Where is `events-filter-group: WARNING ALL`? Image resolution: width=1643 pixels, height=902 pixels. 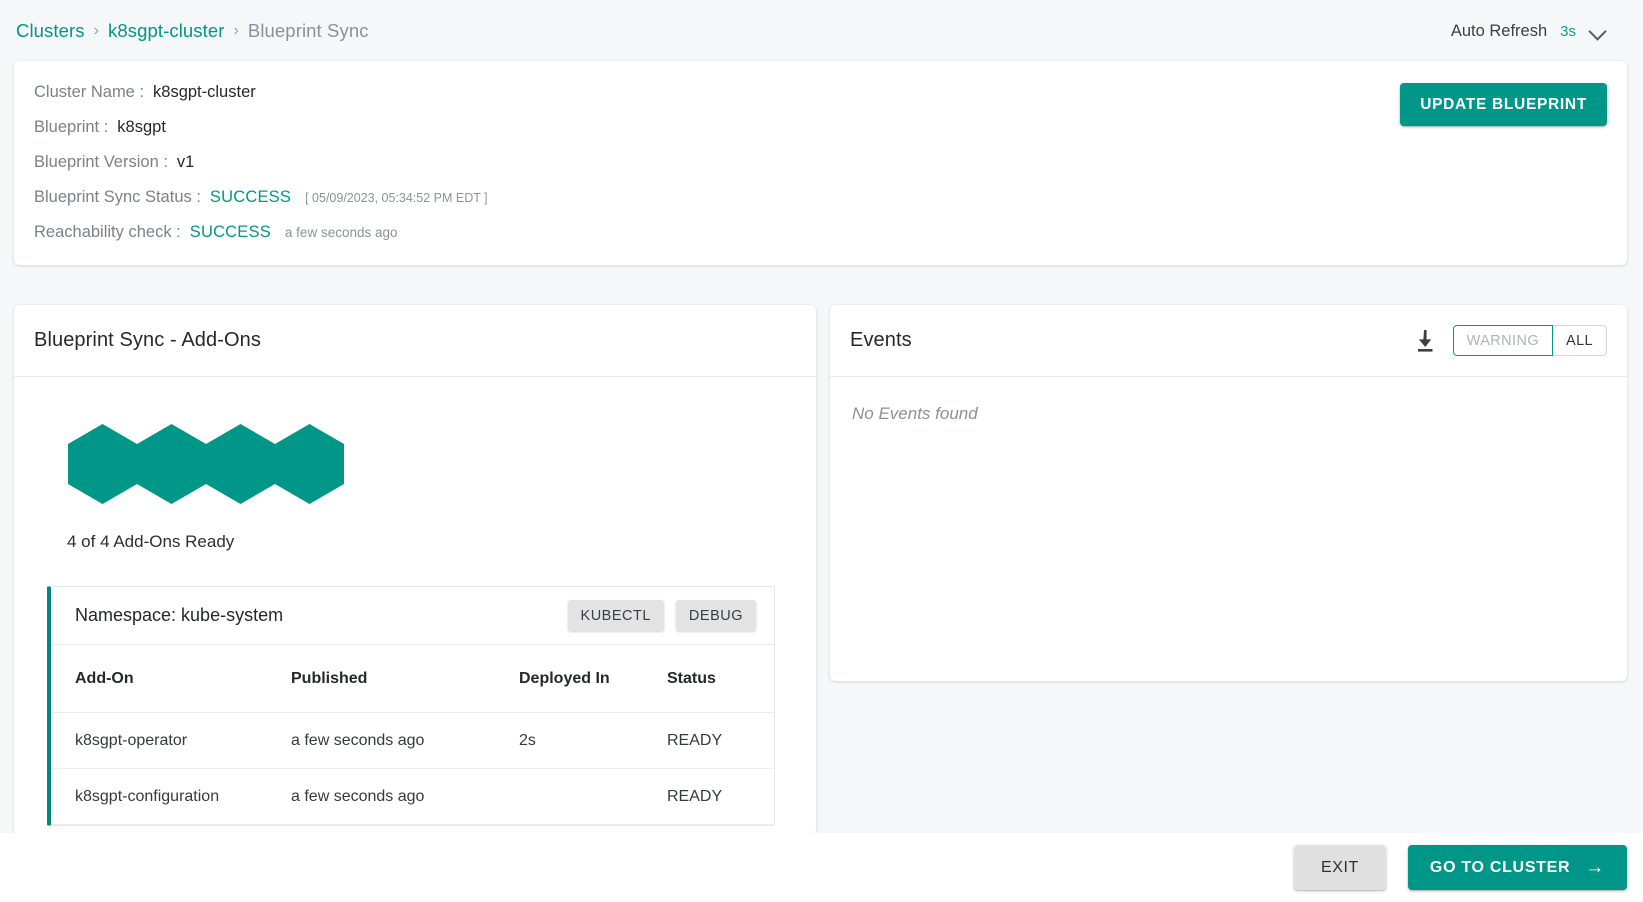
events-filter-group: WARNING ALL is located at coordinates (1529, 340).